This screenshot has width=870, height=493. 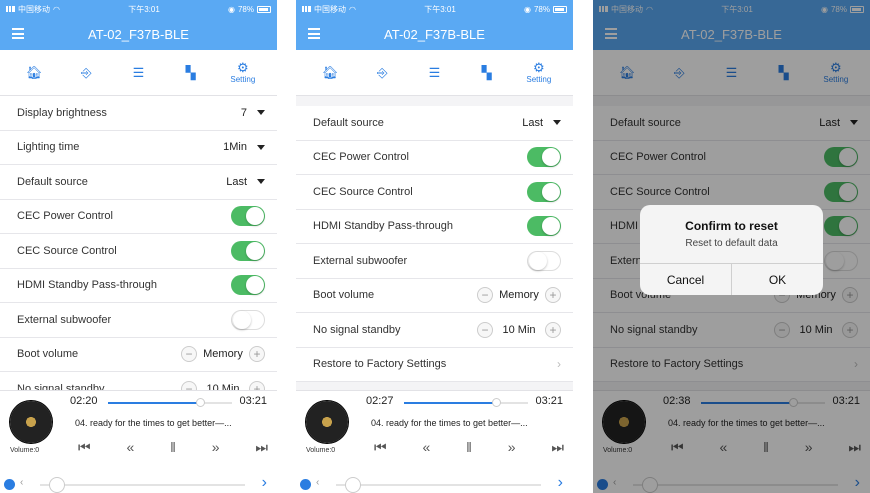 What do you see at coordinates (434, 34) in the screenshot?
I see `title-bar: AT-02_F37B-BLE` at bounding box center [434, 34].